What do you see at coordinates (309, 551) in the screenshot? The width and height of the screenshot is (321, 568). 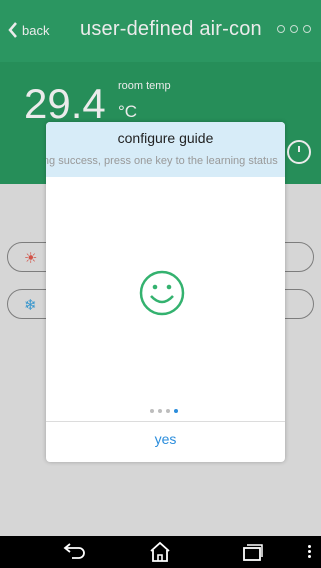 I see `overflow-menu-icon` at bounding box center [309, 551].